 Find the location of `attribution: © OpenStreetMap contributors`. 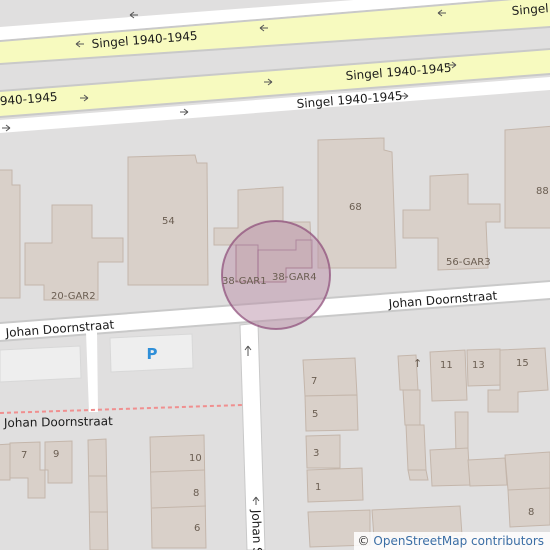

attribution: © OpenStreetMap contributors is located at coordinates (451, 541).